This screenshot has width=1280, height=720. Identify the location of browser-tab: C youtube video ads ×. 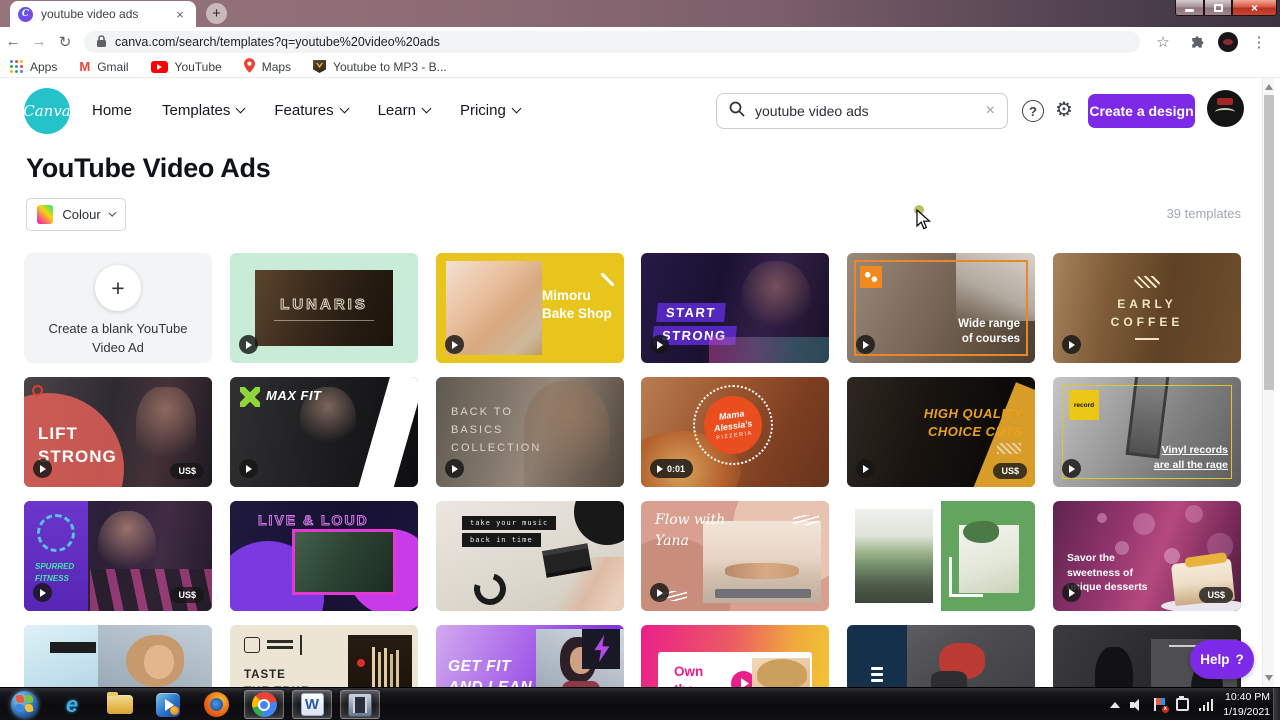
(103, 14).